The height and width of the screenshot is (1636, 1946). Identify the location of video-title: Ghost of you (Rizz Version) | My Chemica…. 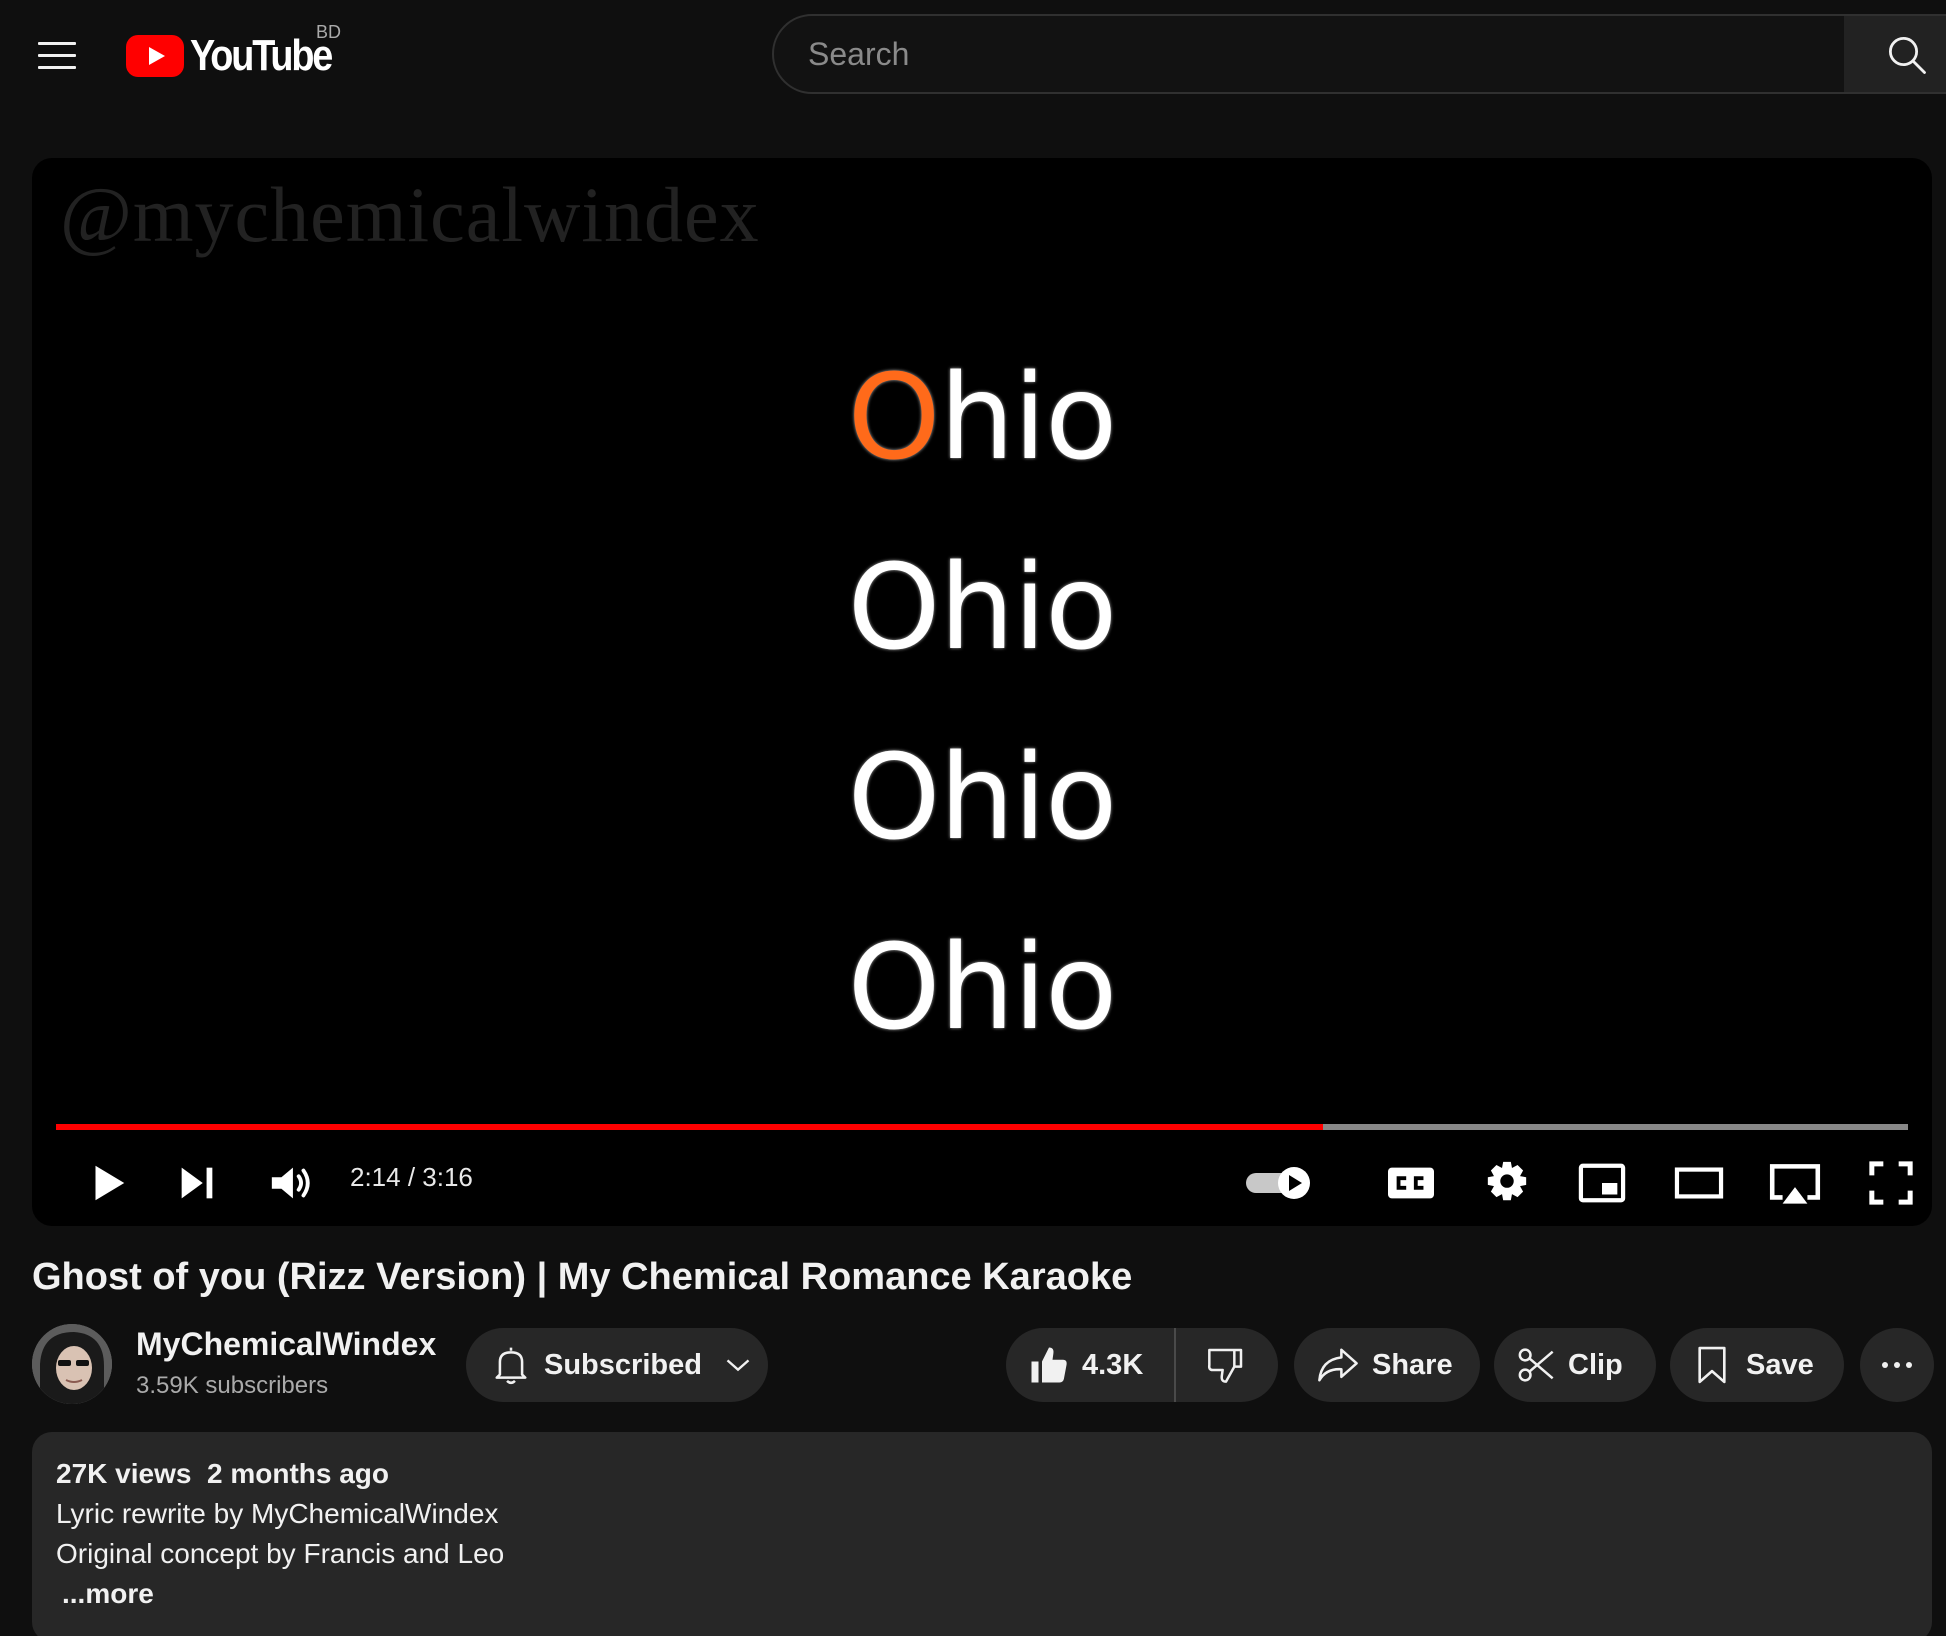
(582, 1277).